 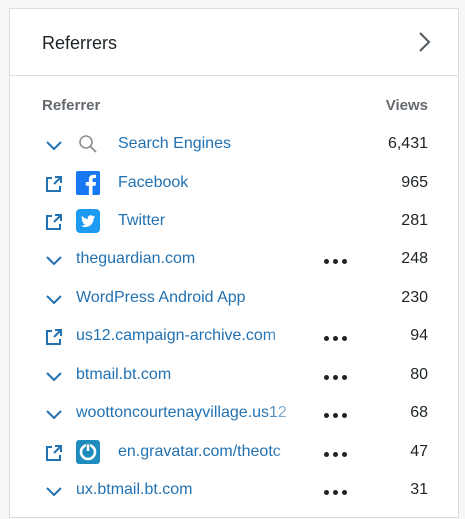 I want to click on facebook-icon, so click(x=88, y=183).